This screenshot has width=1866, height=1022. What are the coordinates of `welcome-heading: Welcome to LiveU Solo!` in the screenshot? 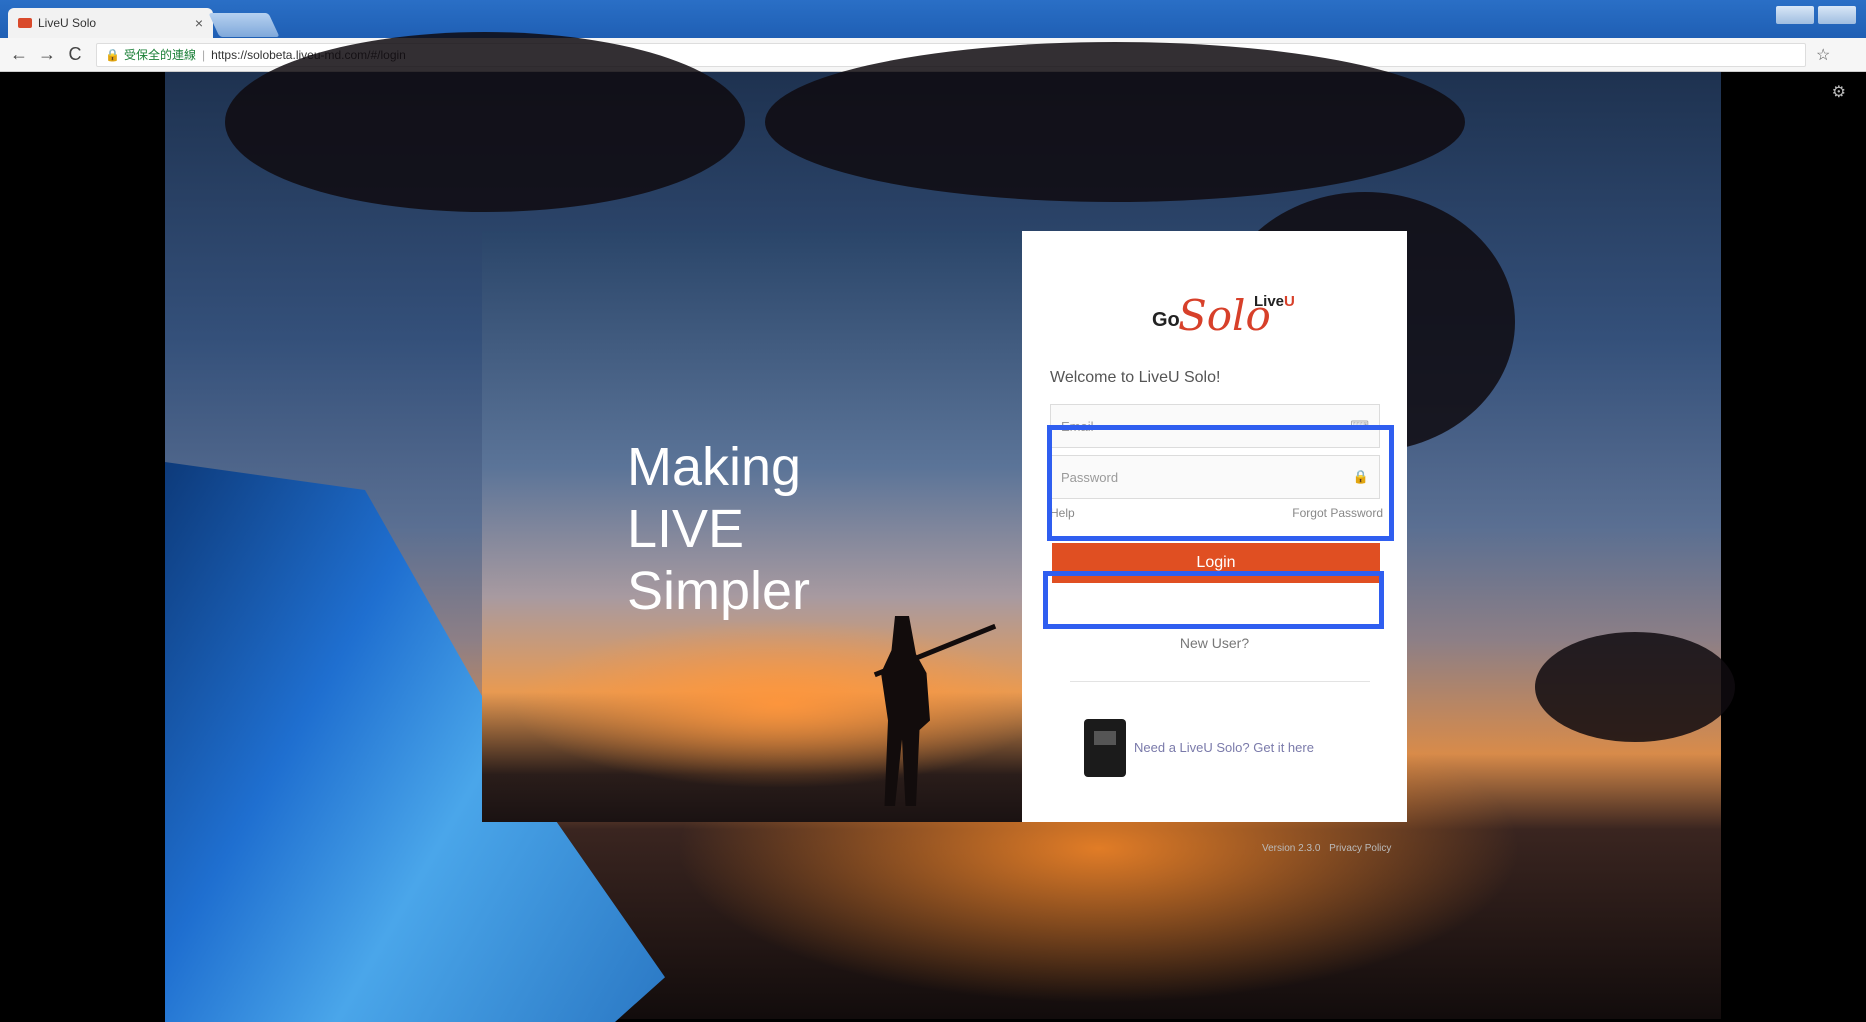 It's located at (1135, 377).